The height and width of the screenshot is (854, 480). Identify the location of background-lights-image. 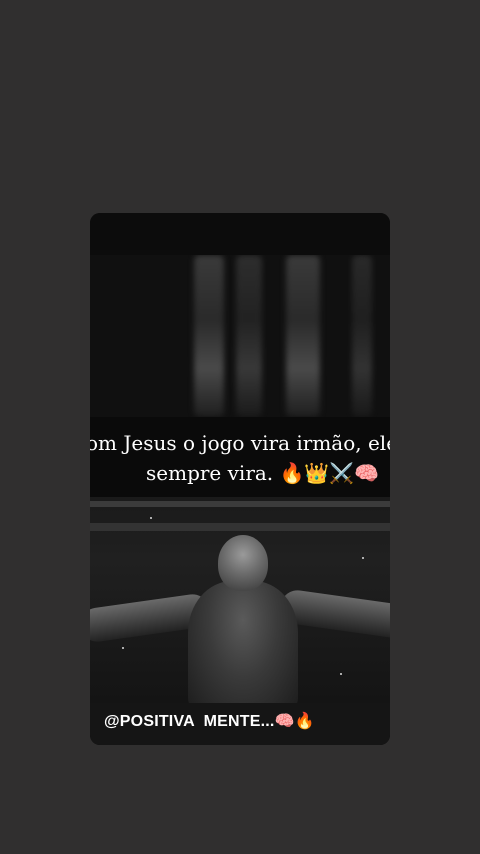
(240, 336).